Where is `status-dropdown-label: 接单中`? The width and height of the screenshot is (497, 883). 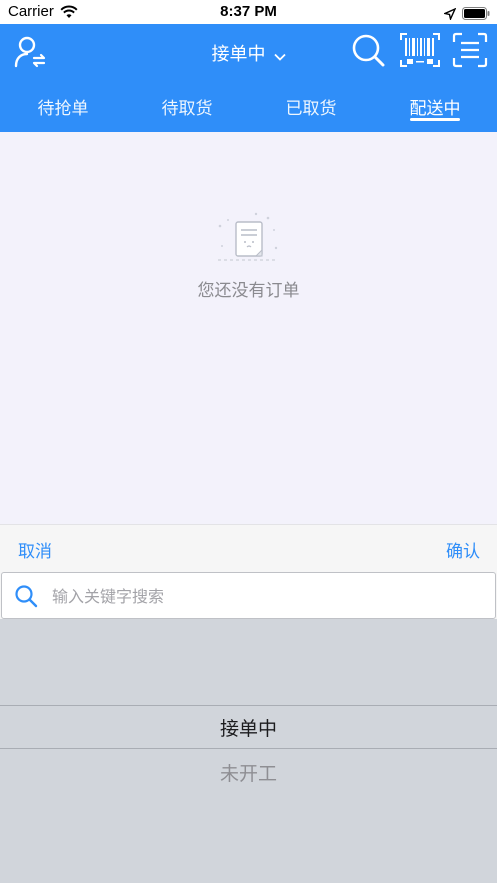 status-dropdown-label: 接单中 is located at coordinates (238, 54).